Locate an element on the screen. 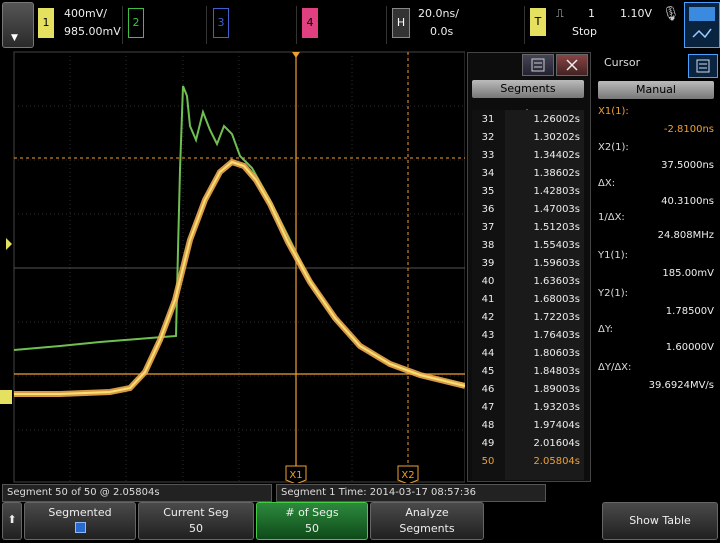 The width and height of the screenshot is (720, 543). segment-time-status: Segment 1 Time: 2014-03-17 08:57:36 is located at coordinates (411, 493).